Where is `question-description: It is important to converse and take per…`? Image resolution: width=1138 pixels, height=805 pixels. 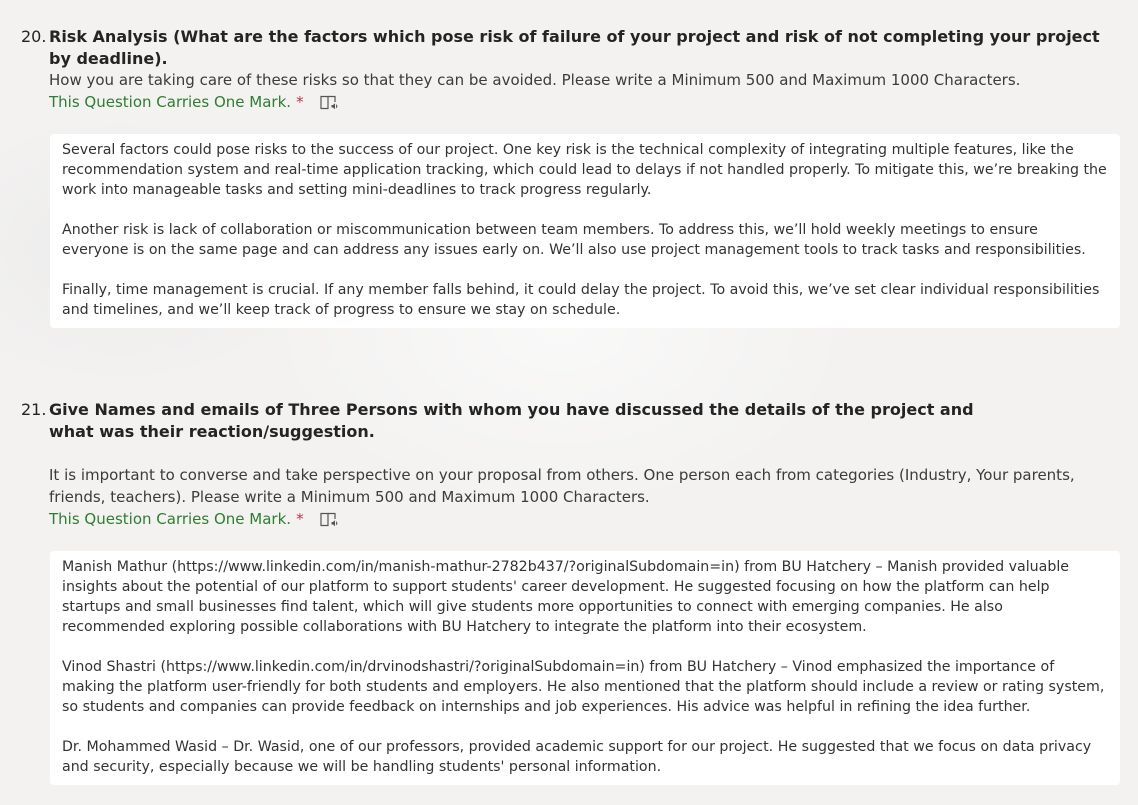 question-description: It is important to converse and take per… is located at coordinates (562, 486).